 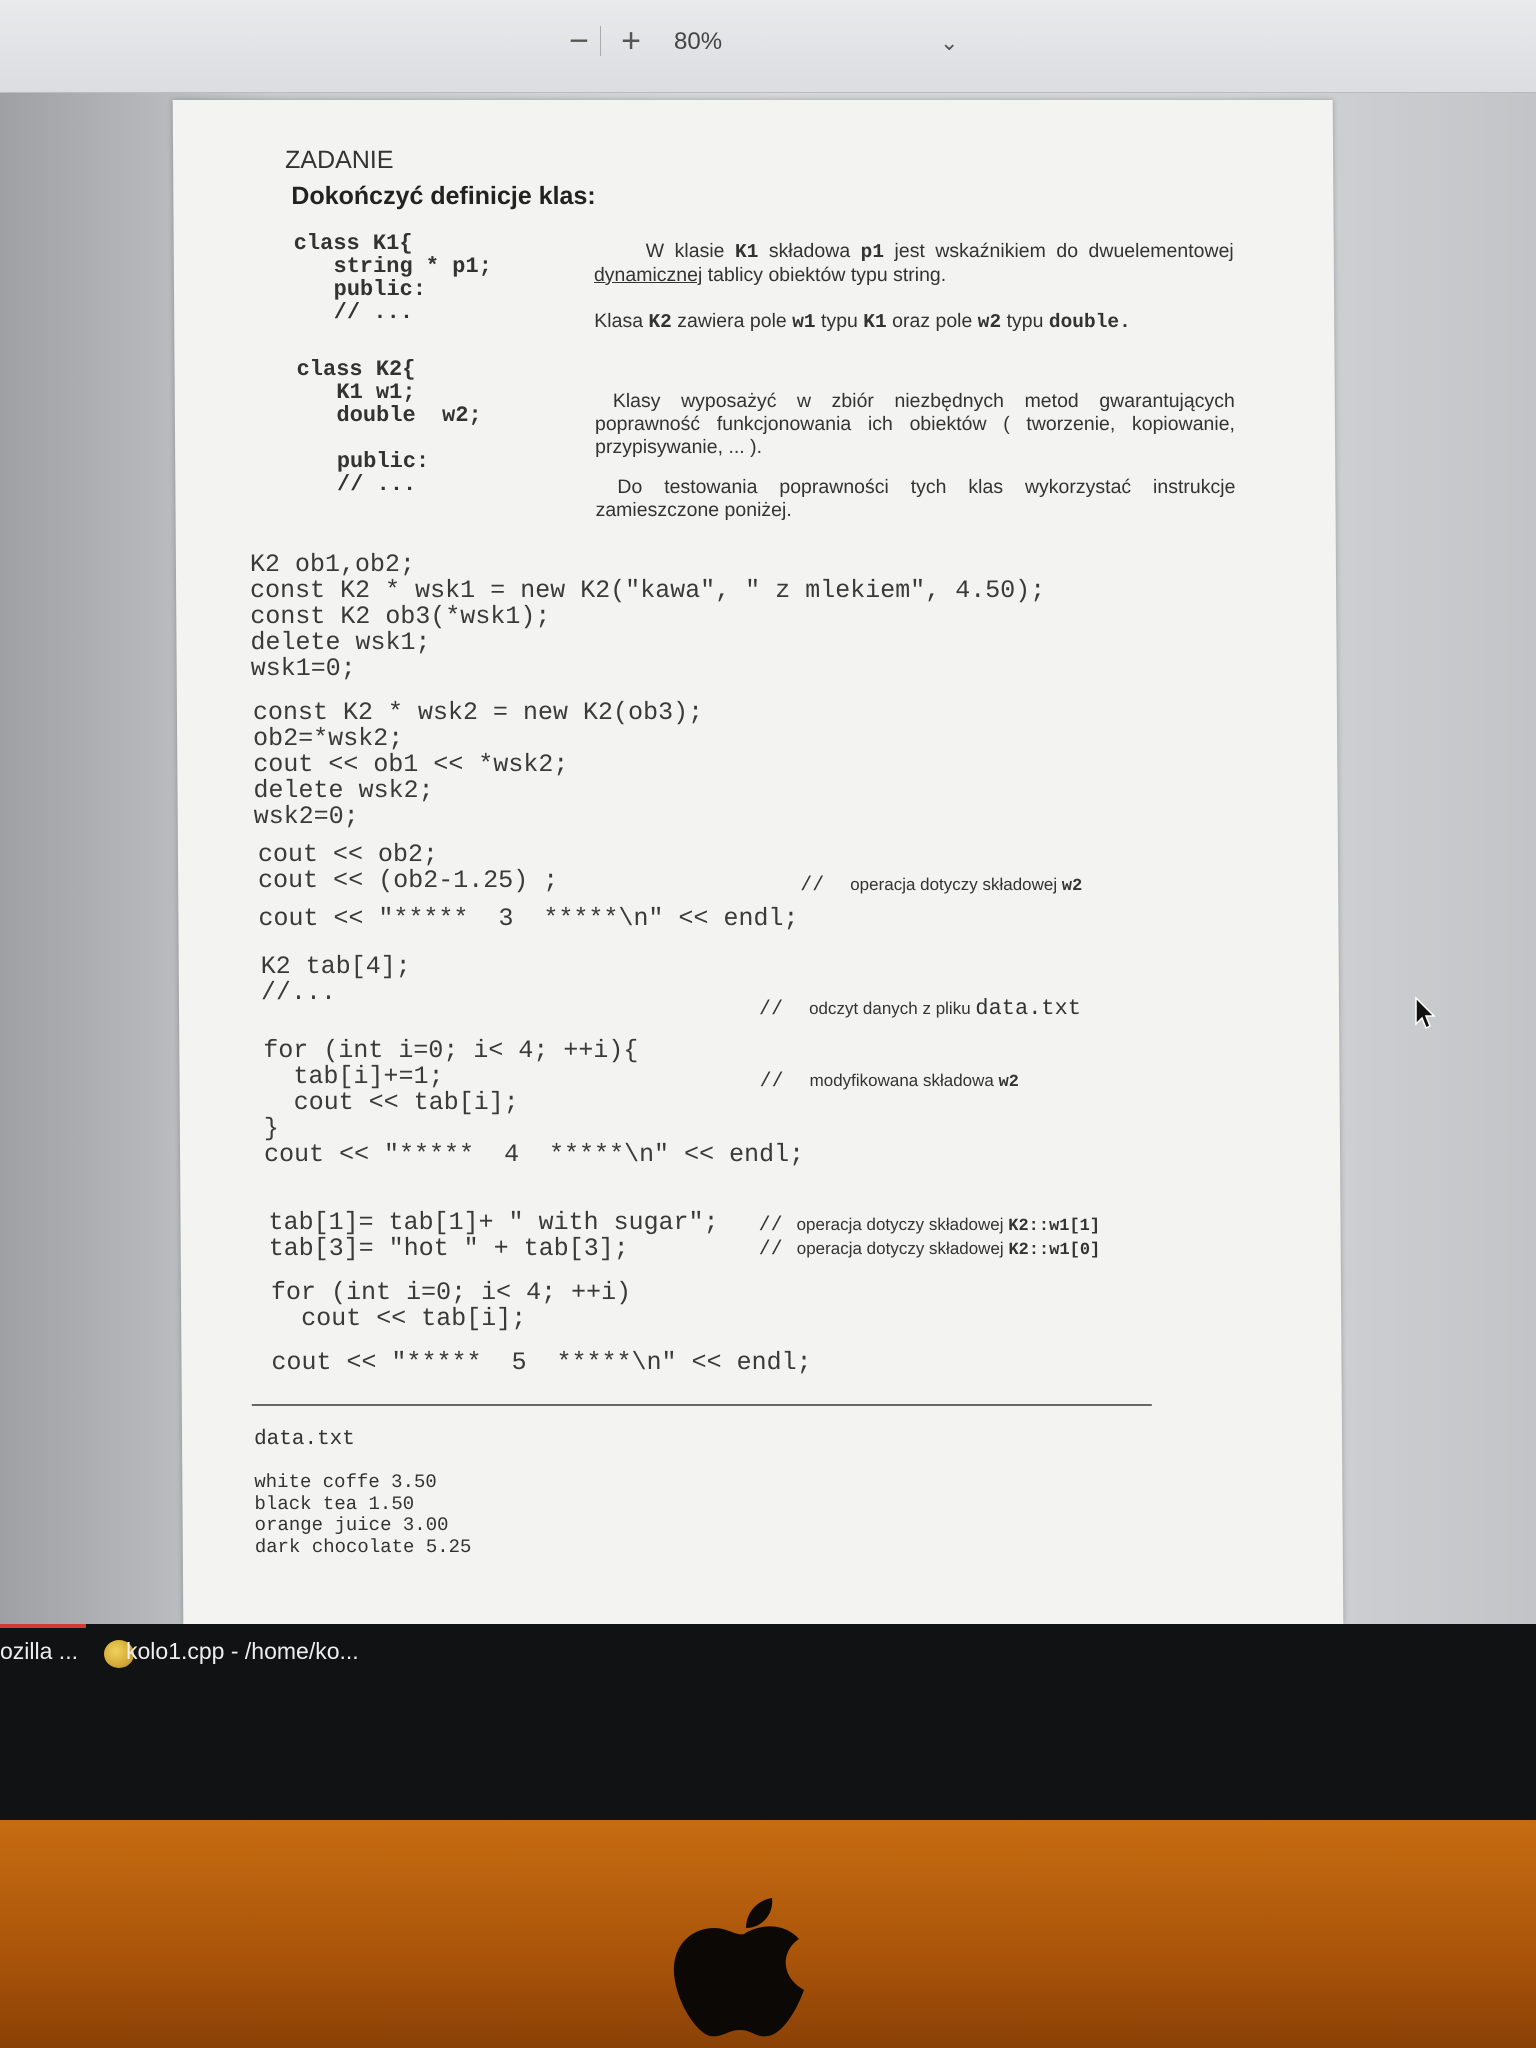 I want to click on data-file-title: data.txt, so click(x=304, y=1439).